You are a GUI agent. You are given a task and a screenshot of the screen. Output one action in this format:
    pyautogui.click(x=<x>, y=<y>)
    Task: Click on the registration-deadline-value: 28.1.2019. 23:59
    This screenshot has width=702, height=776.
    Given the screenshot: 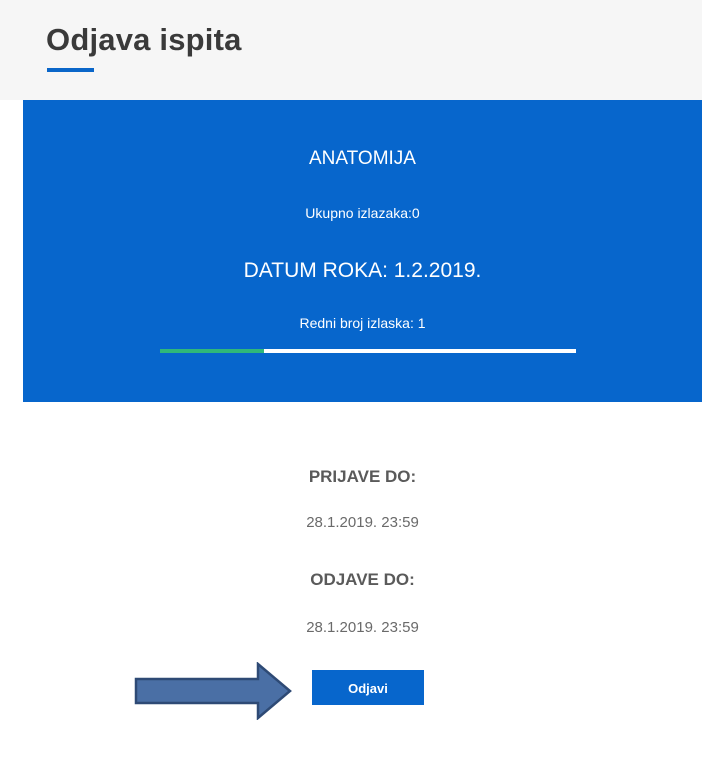 What is the action you would take?
    pyautogui.click(x=362, y=522)
    